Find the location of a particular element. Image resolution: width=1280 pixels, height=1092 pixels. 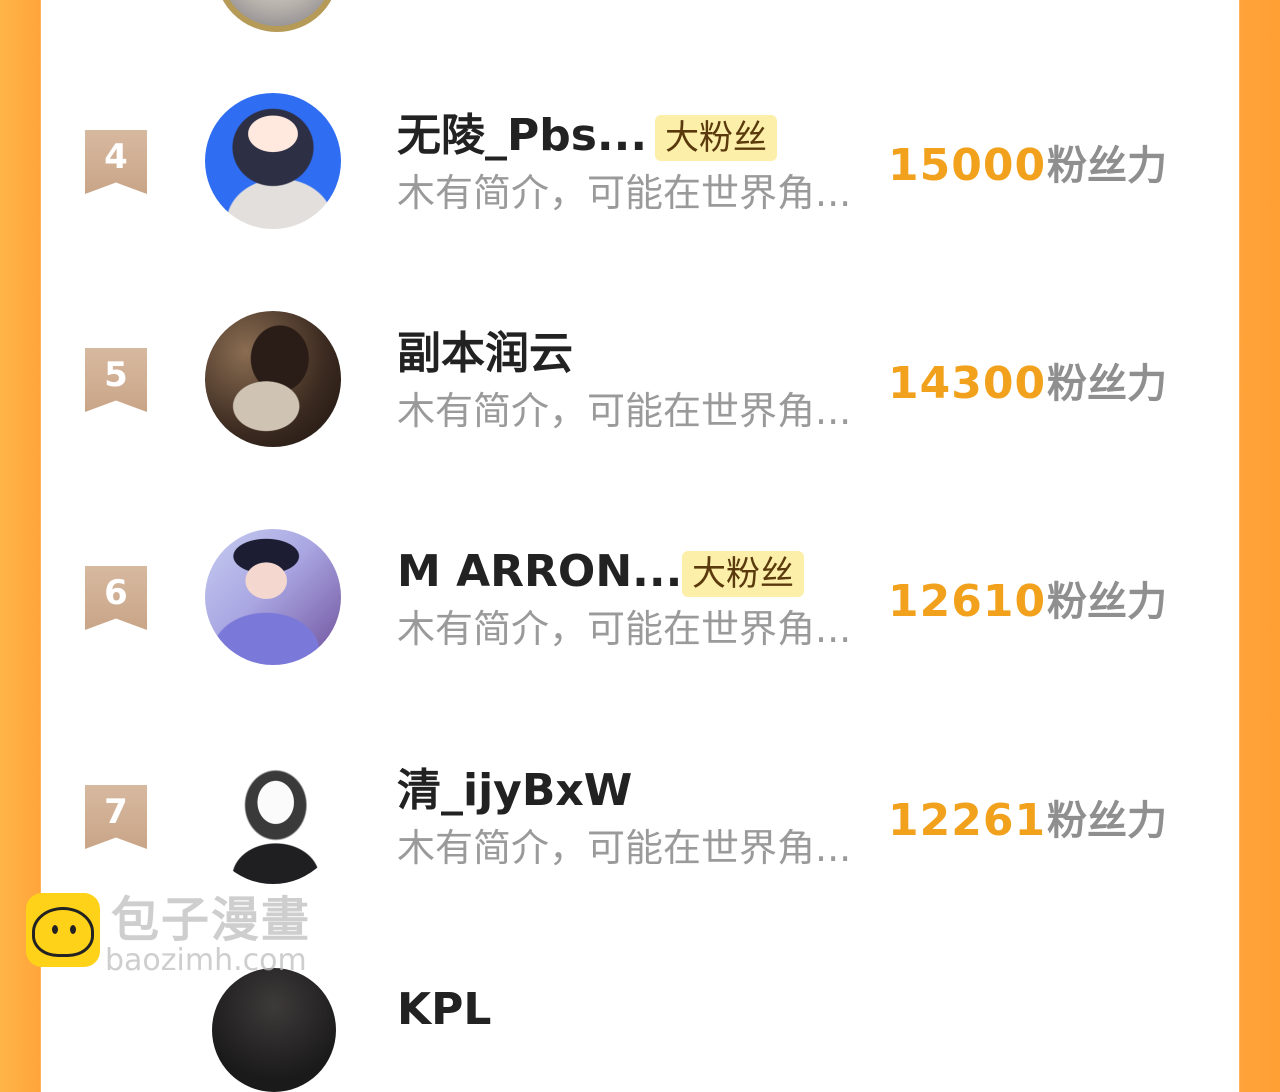

fan-power-value: 14300 is located at coordinates (967, 383).